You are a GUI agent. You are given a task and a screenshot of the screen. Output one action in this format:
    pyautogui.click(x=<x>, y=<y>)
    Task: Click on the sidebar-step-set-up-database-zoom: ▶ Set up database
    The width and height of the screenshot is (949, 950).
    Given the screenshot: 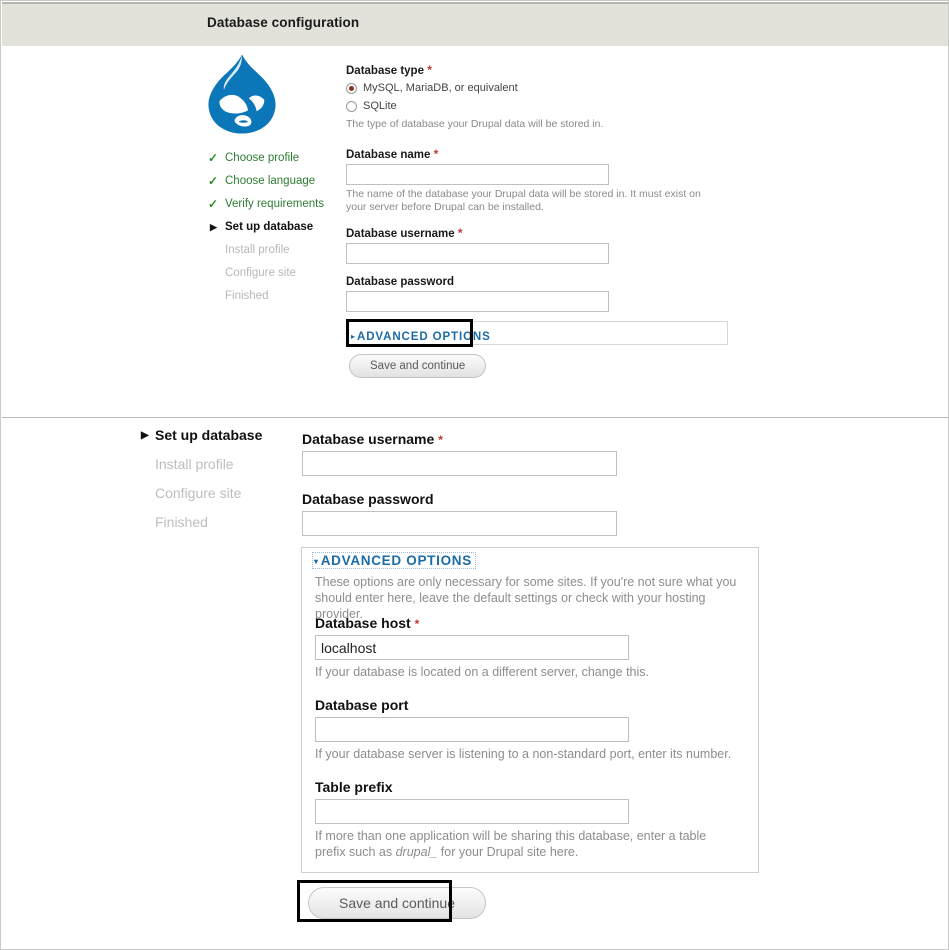 What is the action you would take?
    pyautogui.click(x=216, y=435)
    